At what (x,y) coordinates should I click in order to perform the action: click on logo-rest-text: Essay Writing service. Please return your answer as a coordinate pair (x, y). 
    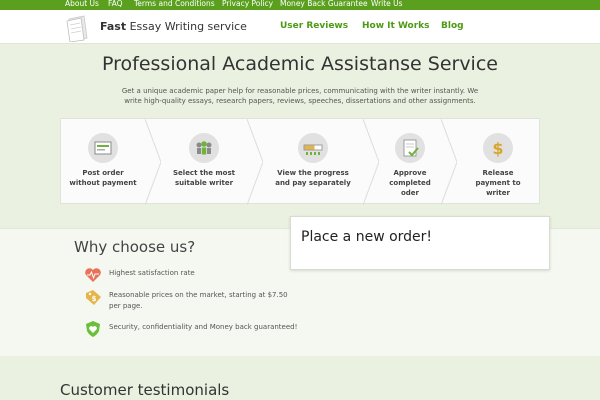
    Looking at the image, I should click on (188, 26).